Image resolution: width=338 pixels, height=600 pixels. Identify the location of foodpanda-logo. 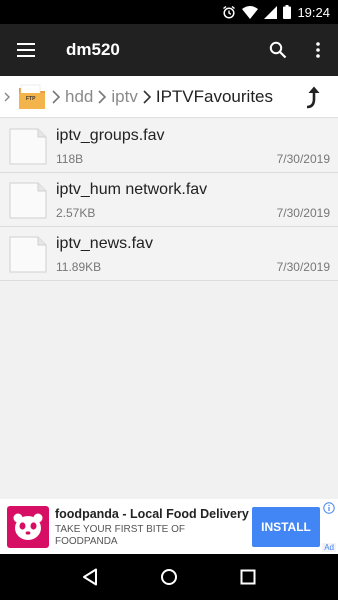
(28, 526).